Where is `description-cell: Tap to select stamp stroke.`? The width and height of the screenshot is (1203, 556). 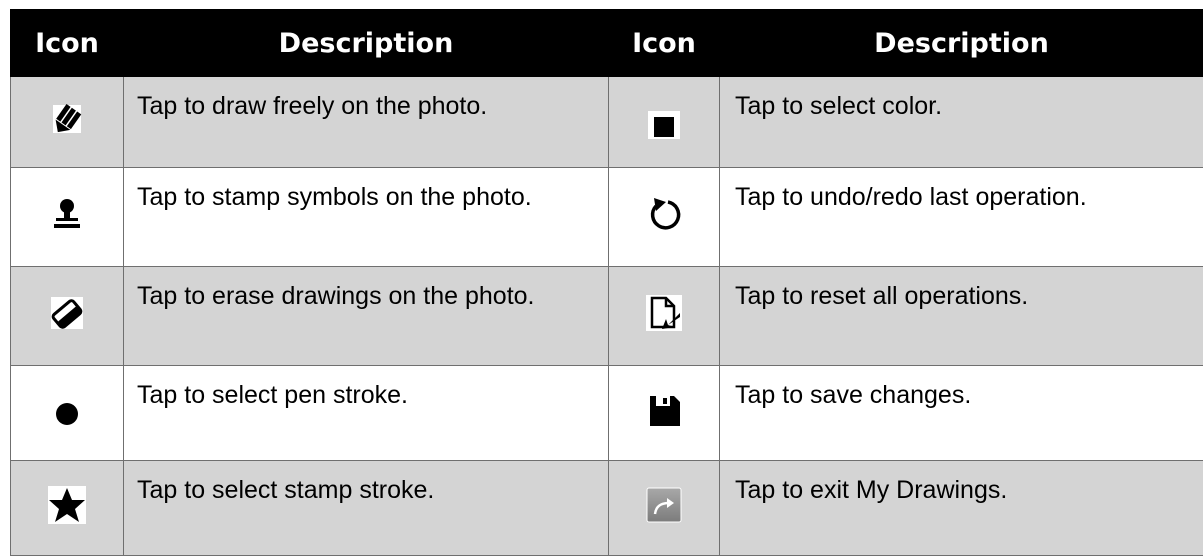 description-cell: Tap to select stamp stroke. is located at coordinates (366, 508).